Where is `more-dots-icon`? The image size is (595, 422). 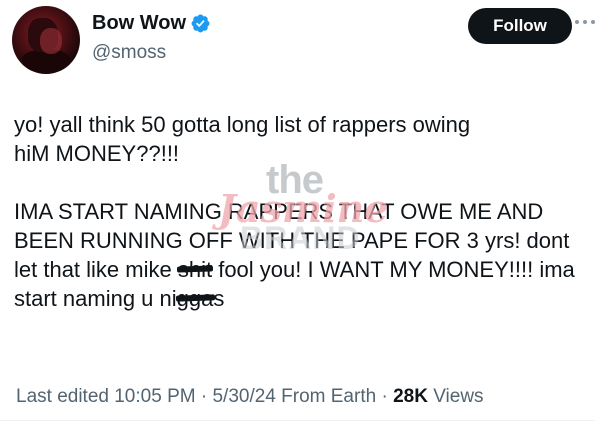
more-dots-icon is located at coordinates (585, 22).